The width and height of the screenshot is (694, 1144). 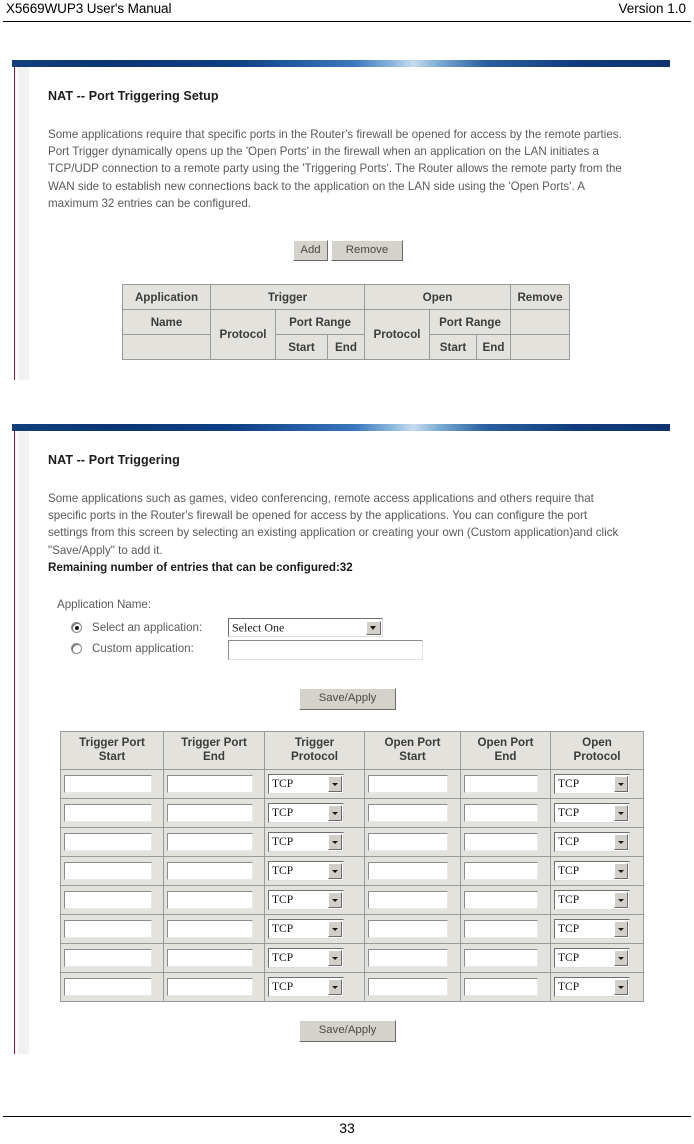 I want to click on select-application-dropdown: Select One, so click(x=305, y=627).